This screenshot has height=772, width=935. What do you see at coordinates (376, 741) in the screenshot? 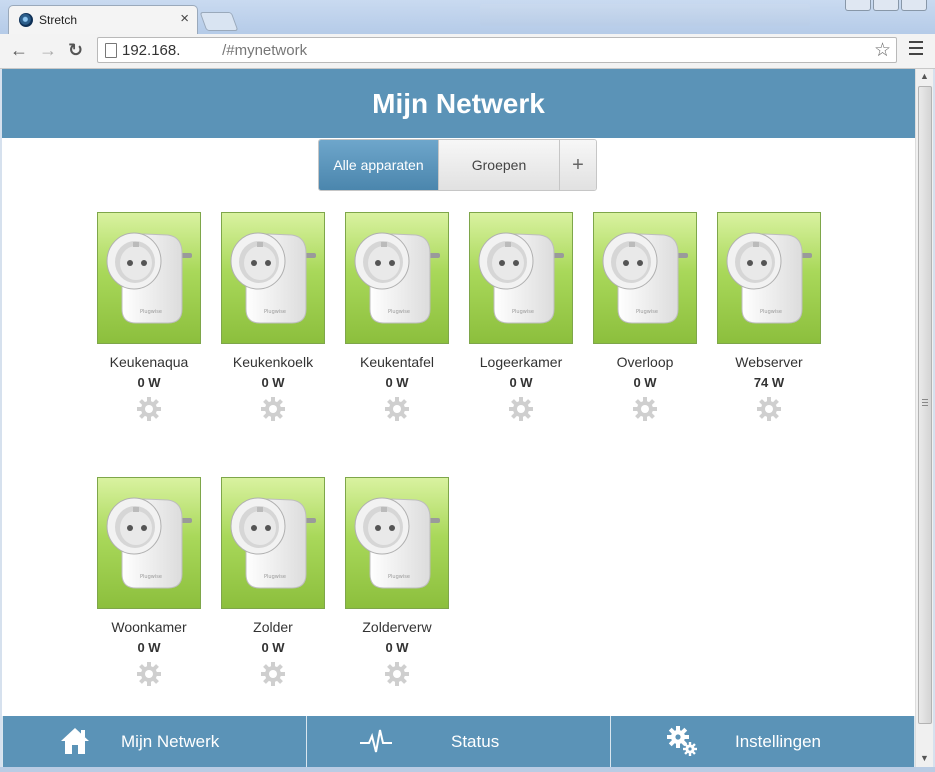
I see `pulse-icon` at bounding box center [376, 741].